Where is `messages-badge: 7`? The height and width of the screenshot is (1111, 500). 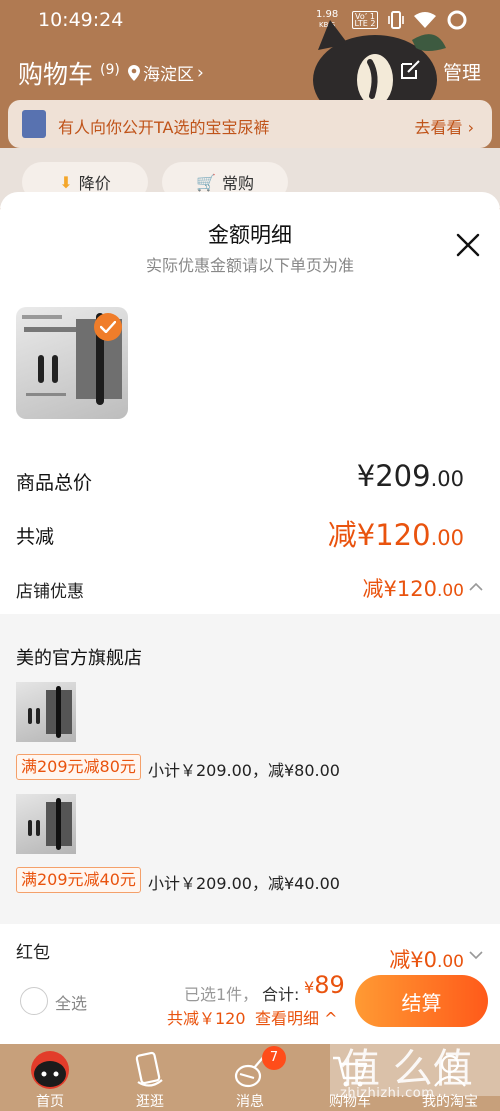
messages-badge: 7 is located at coordinates (274, 1058).